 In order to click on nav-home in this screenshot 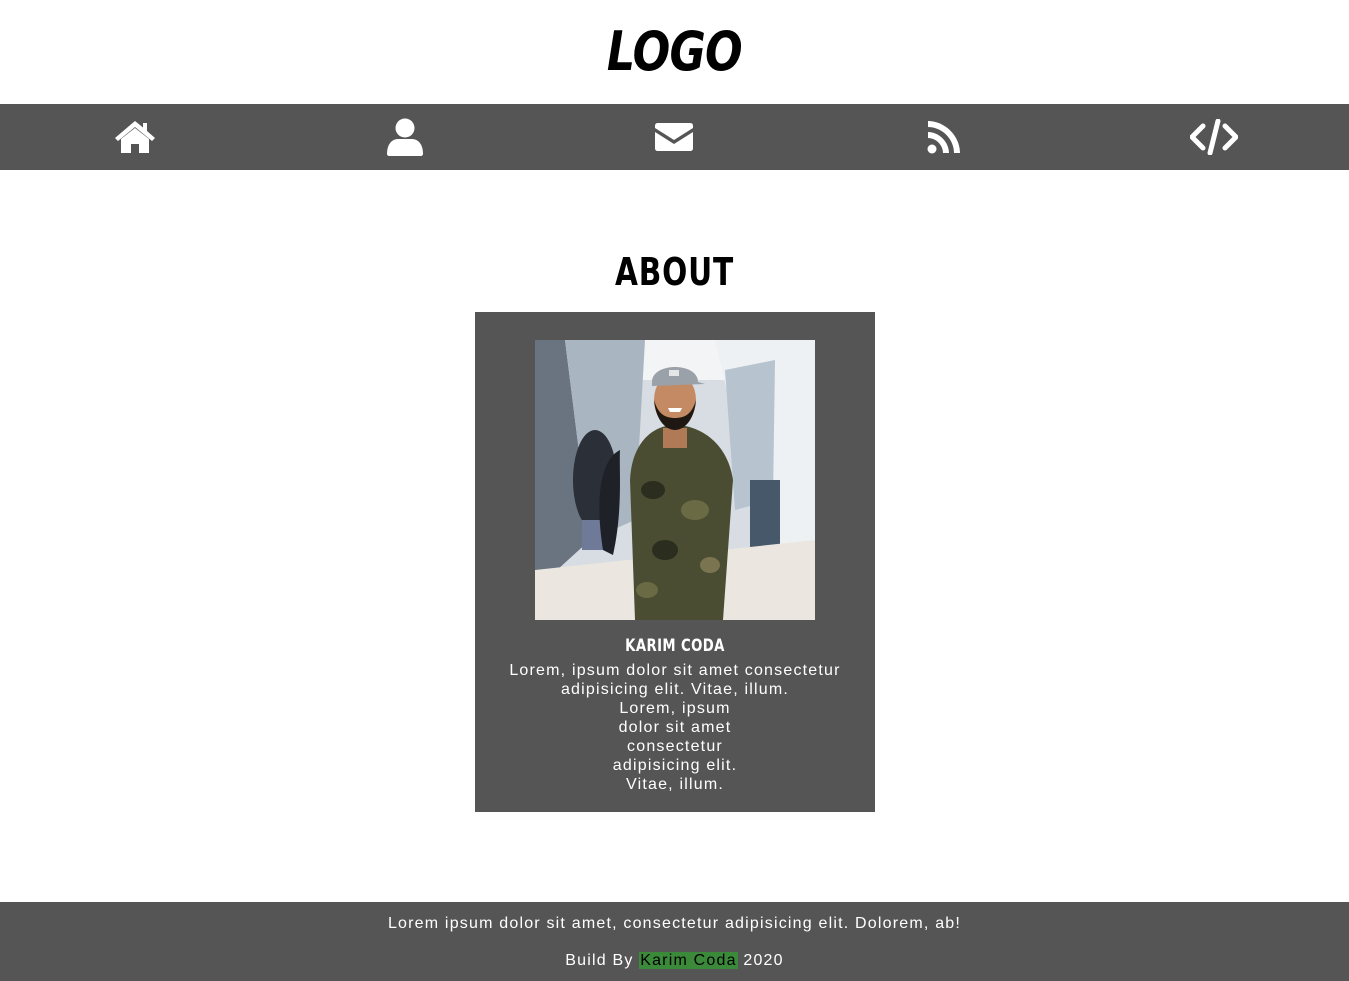, I will do `click(135, 137)`.